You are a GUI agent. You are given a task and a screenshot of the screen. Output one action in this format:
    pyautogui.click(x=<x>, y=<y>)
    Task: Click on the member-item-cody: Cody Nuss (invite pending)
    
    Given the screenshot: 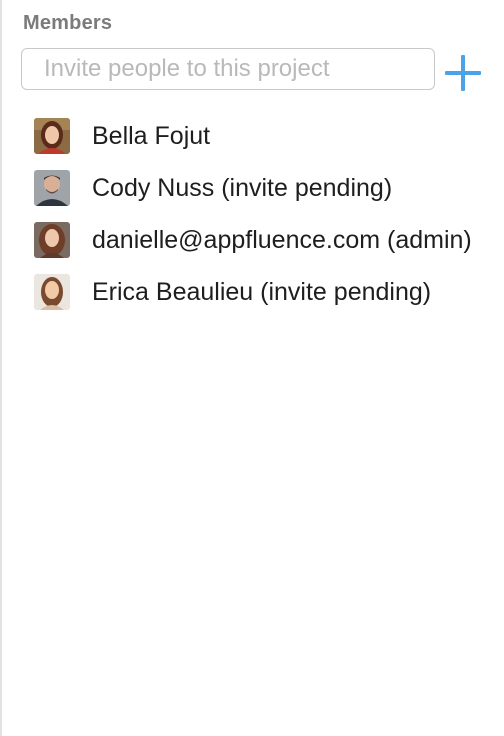 What is the action you would take?
    pyautogui.click(x=253, y=188)
    